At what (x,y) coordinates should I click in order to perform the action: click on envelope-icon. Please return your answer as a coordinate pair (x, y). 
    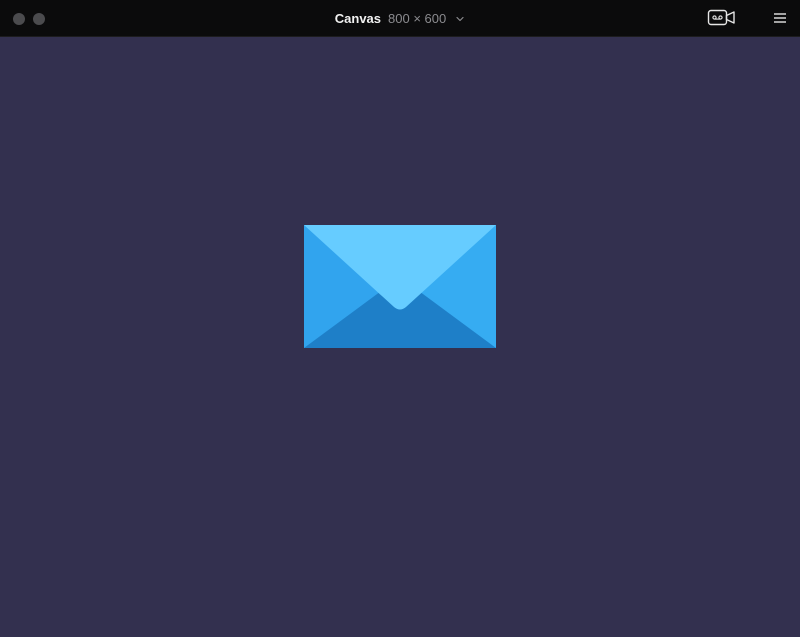
    Looking at the image, I should click on (400, 286).